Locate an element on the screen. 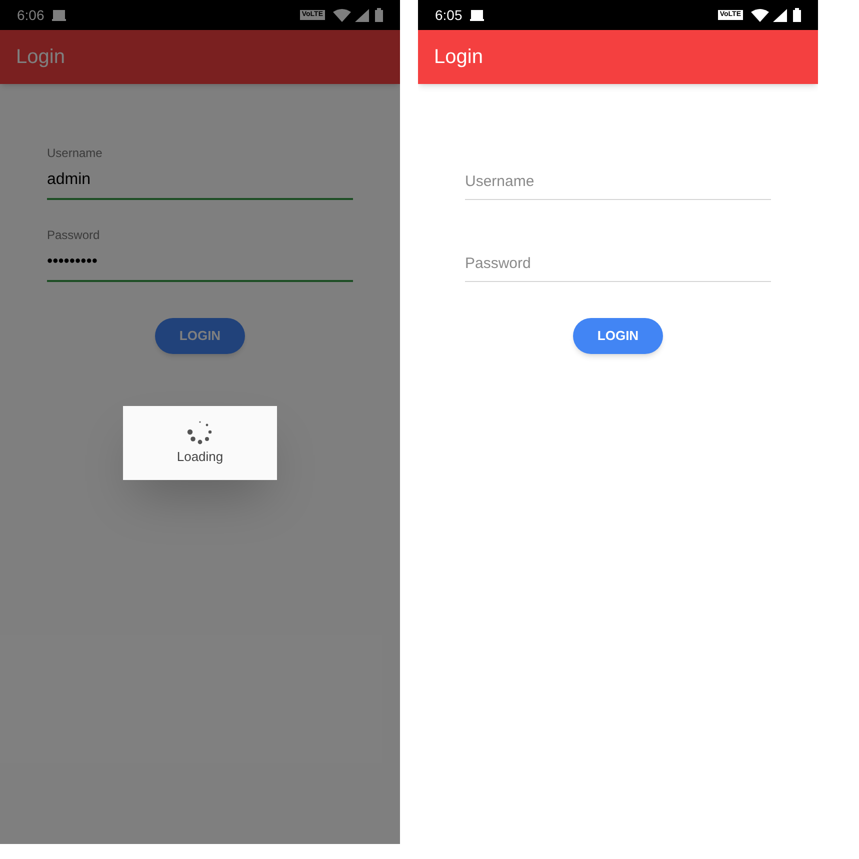  loading-text: Loading is located at coordinates (200, 457).